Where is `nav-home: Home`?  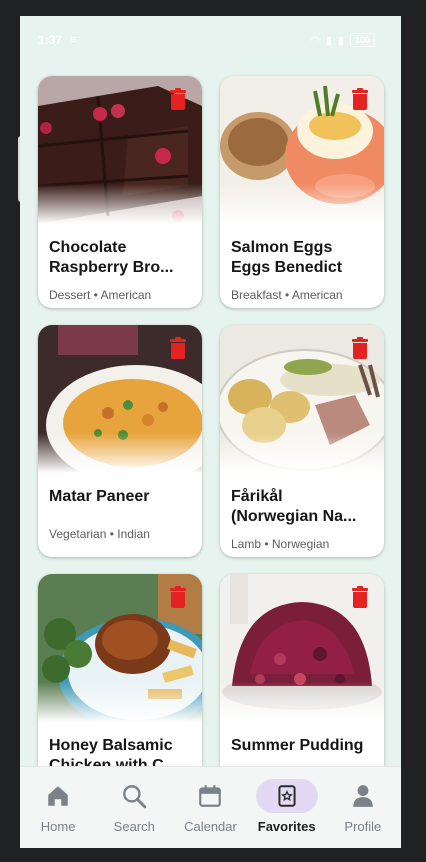
nav-home: Home is located at coordinates (58, 806).